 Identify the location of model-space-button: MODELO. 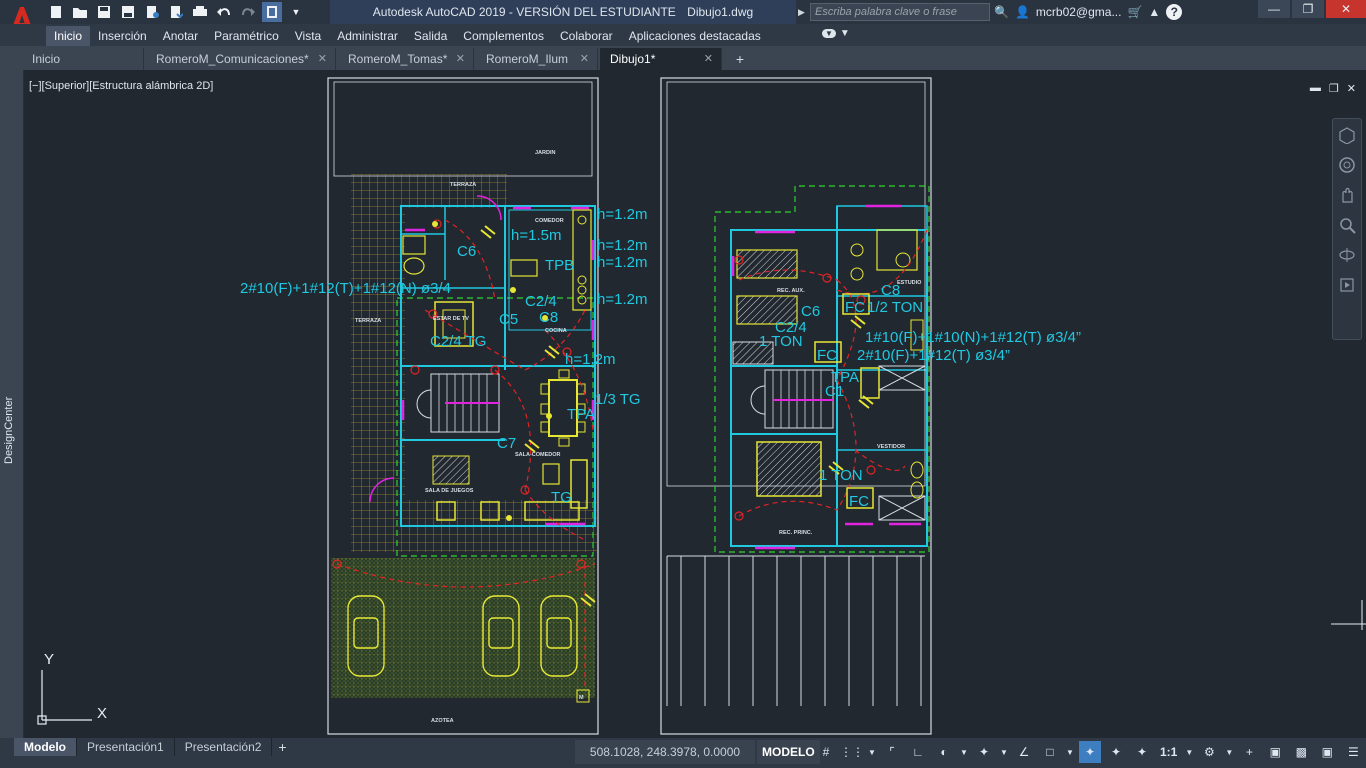
(788, 752).